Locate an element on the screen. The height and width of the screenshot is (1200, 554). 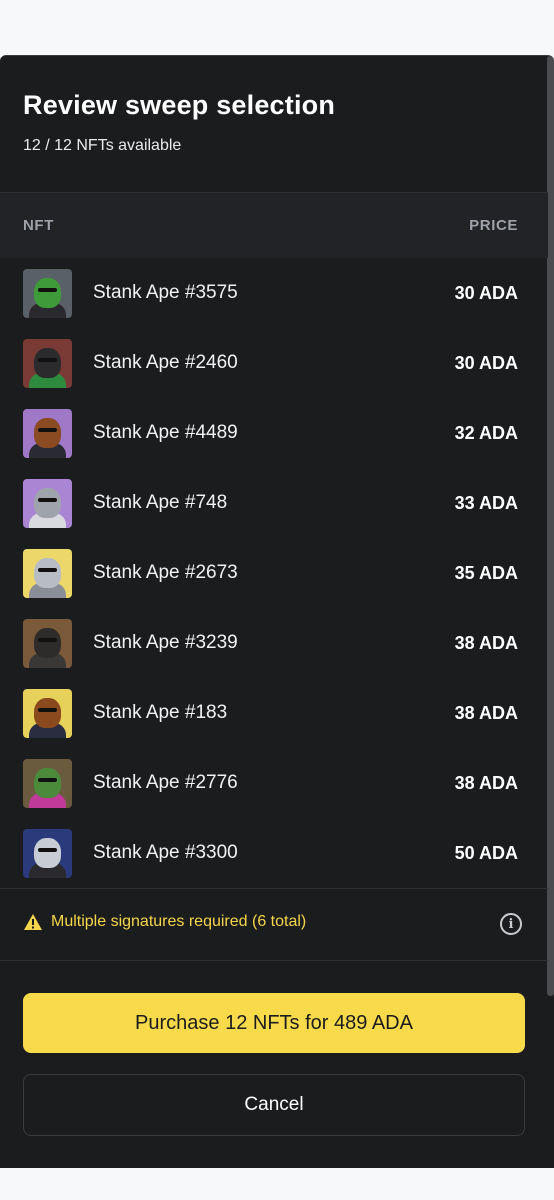
nft-price: 33 ADA is located at coordinates (486, 502).